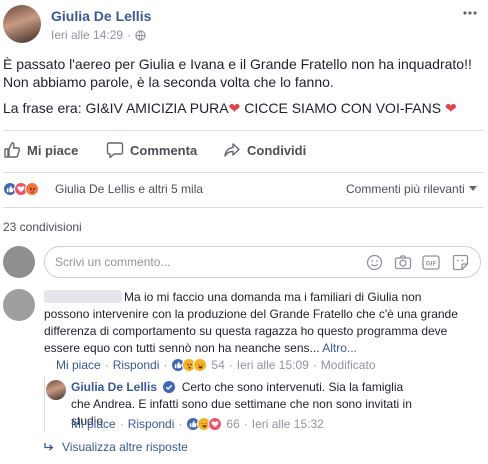  What do you see at coordinates (472, 189) in the screenshot?
I see `caret-down-icon` at bounding box center [472, 189].